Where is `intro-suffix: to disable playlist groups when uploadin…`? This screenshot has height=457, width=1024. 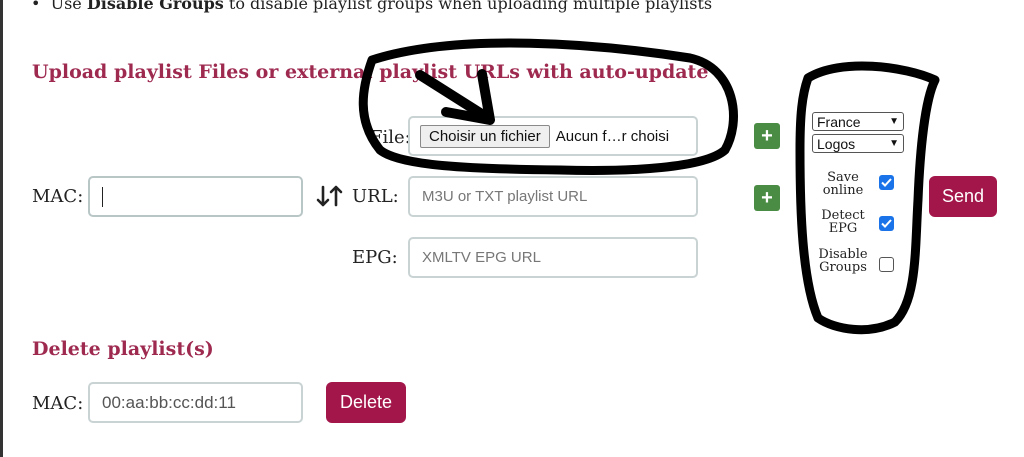 intro-suffix: to disable playlist groups when uploadin… is located at coordinates (468, 6).